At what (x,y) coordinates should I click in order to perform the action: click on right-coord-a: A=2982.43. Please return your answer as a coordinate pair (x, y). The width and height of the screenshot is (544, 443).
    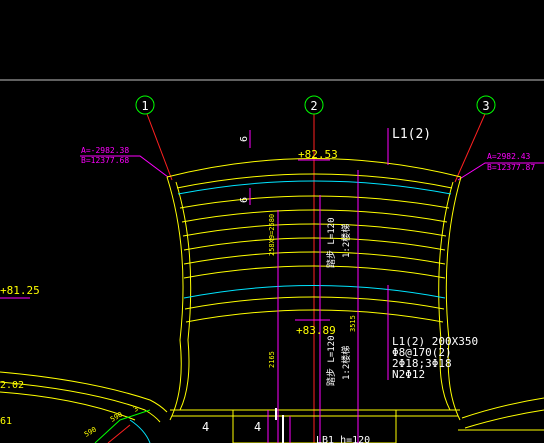
    Looking at the image, I should click on (509, 156).